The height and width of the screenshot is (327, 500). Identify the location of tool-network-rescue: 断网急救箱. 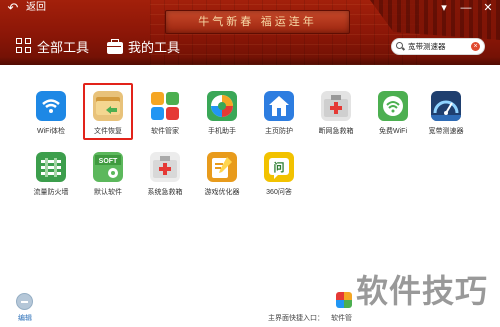
(336, 117).